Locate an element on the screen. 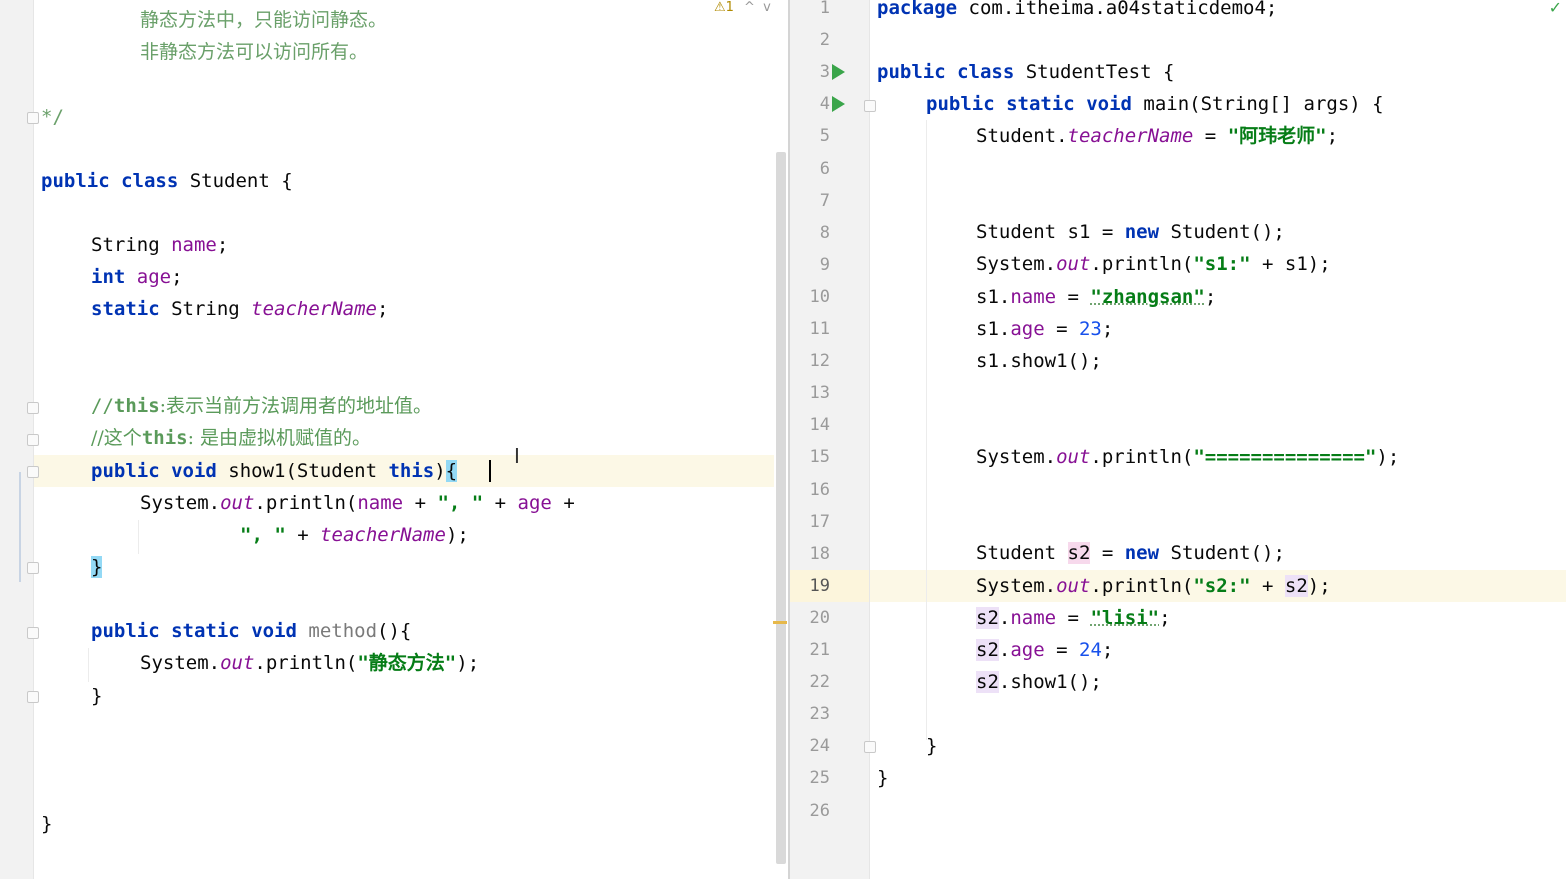  mouse-ibeam-cursor: I is located at coordinates (517, 456).